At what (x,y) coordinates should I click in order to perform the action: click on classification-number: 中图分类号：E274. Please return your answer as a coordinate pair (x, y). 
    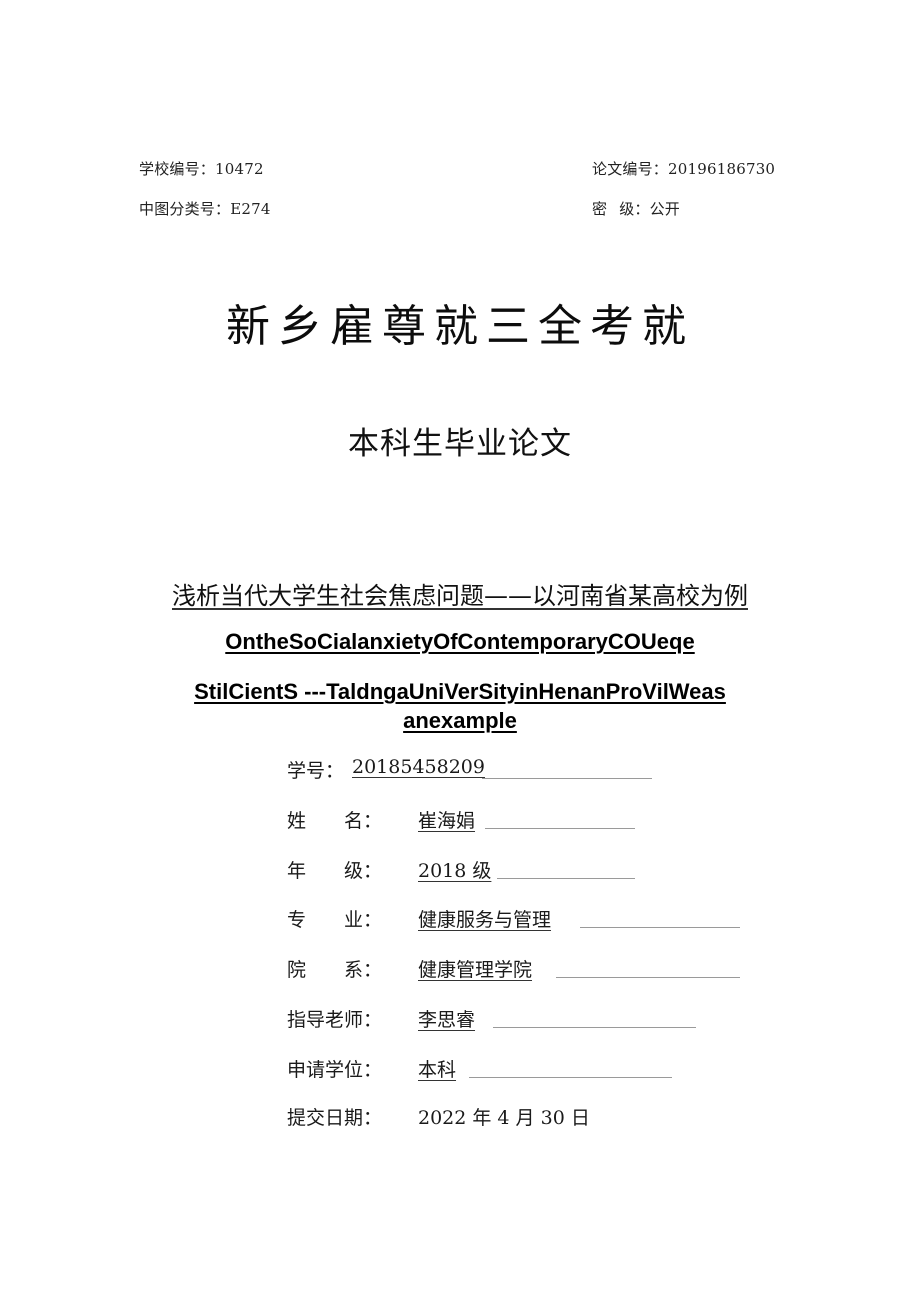
    Looking at the image, I should click on (205, 209).